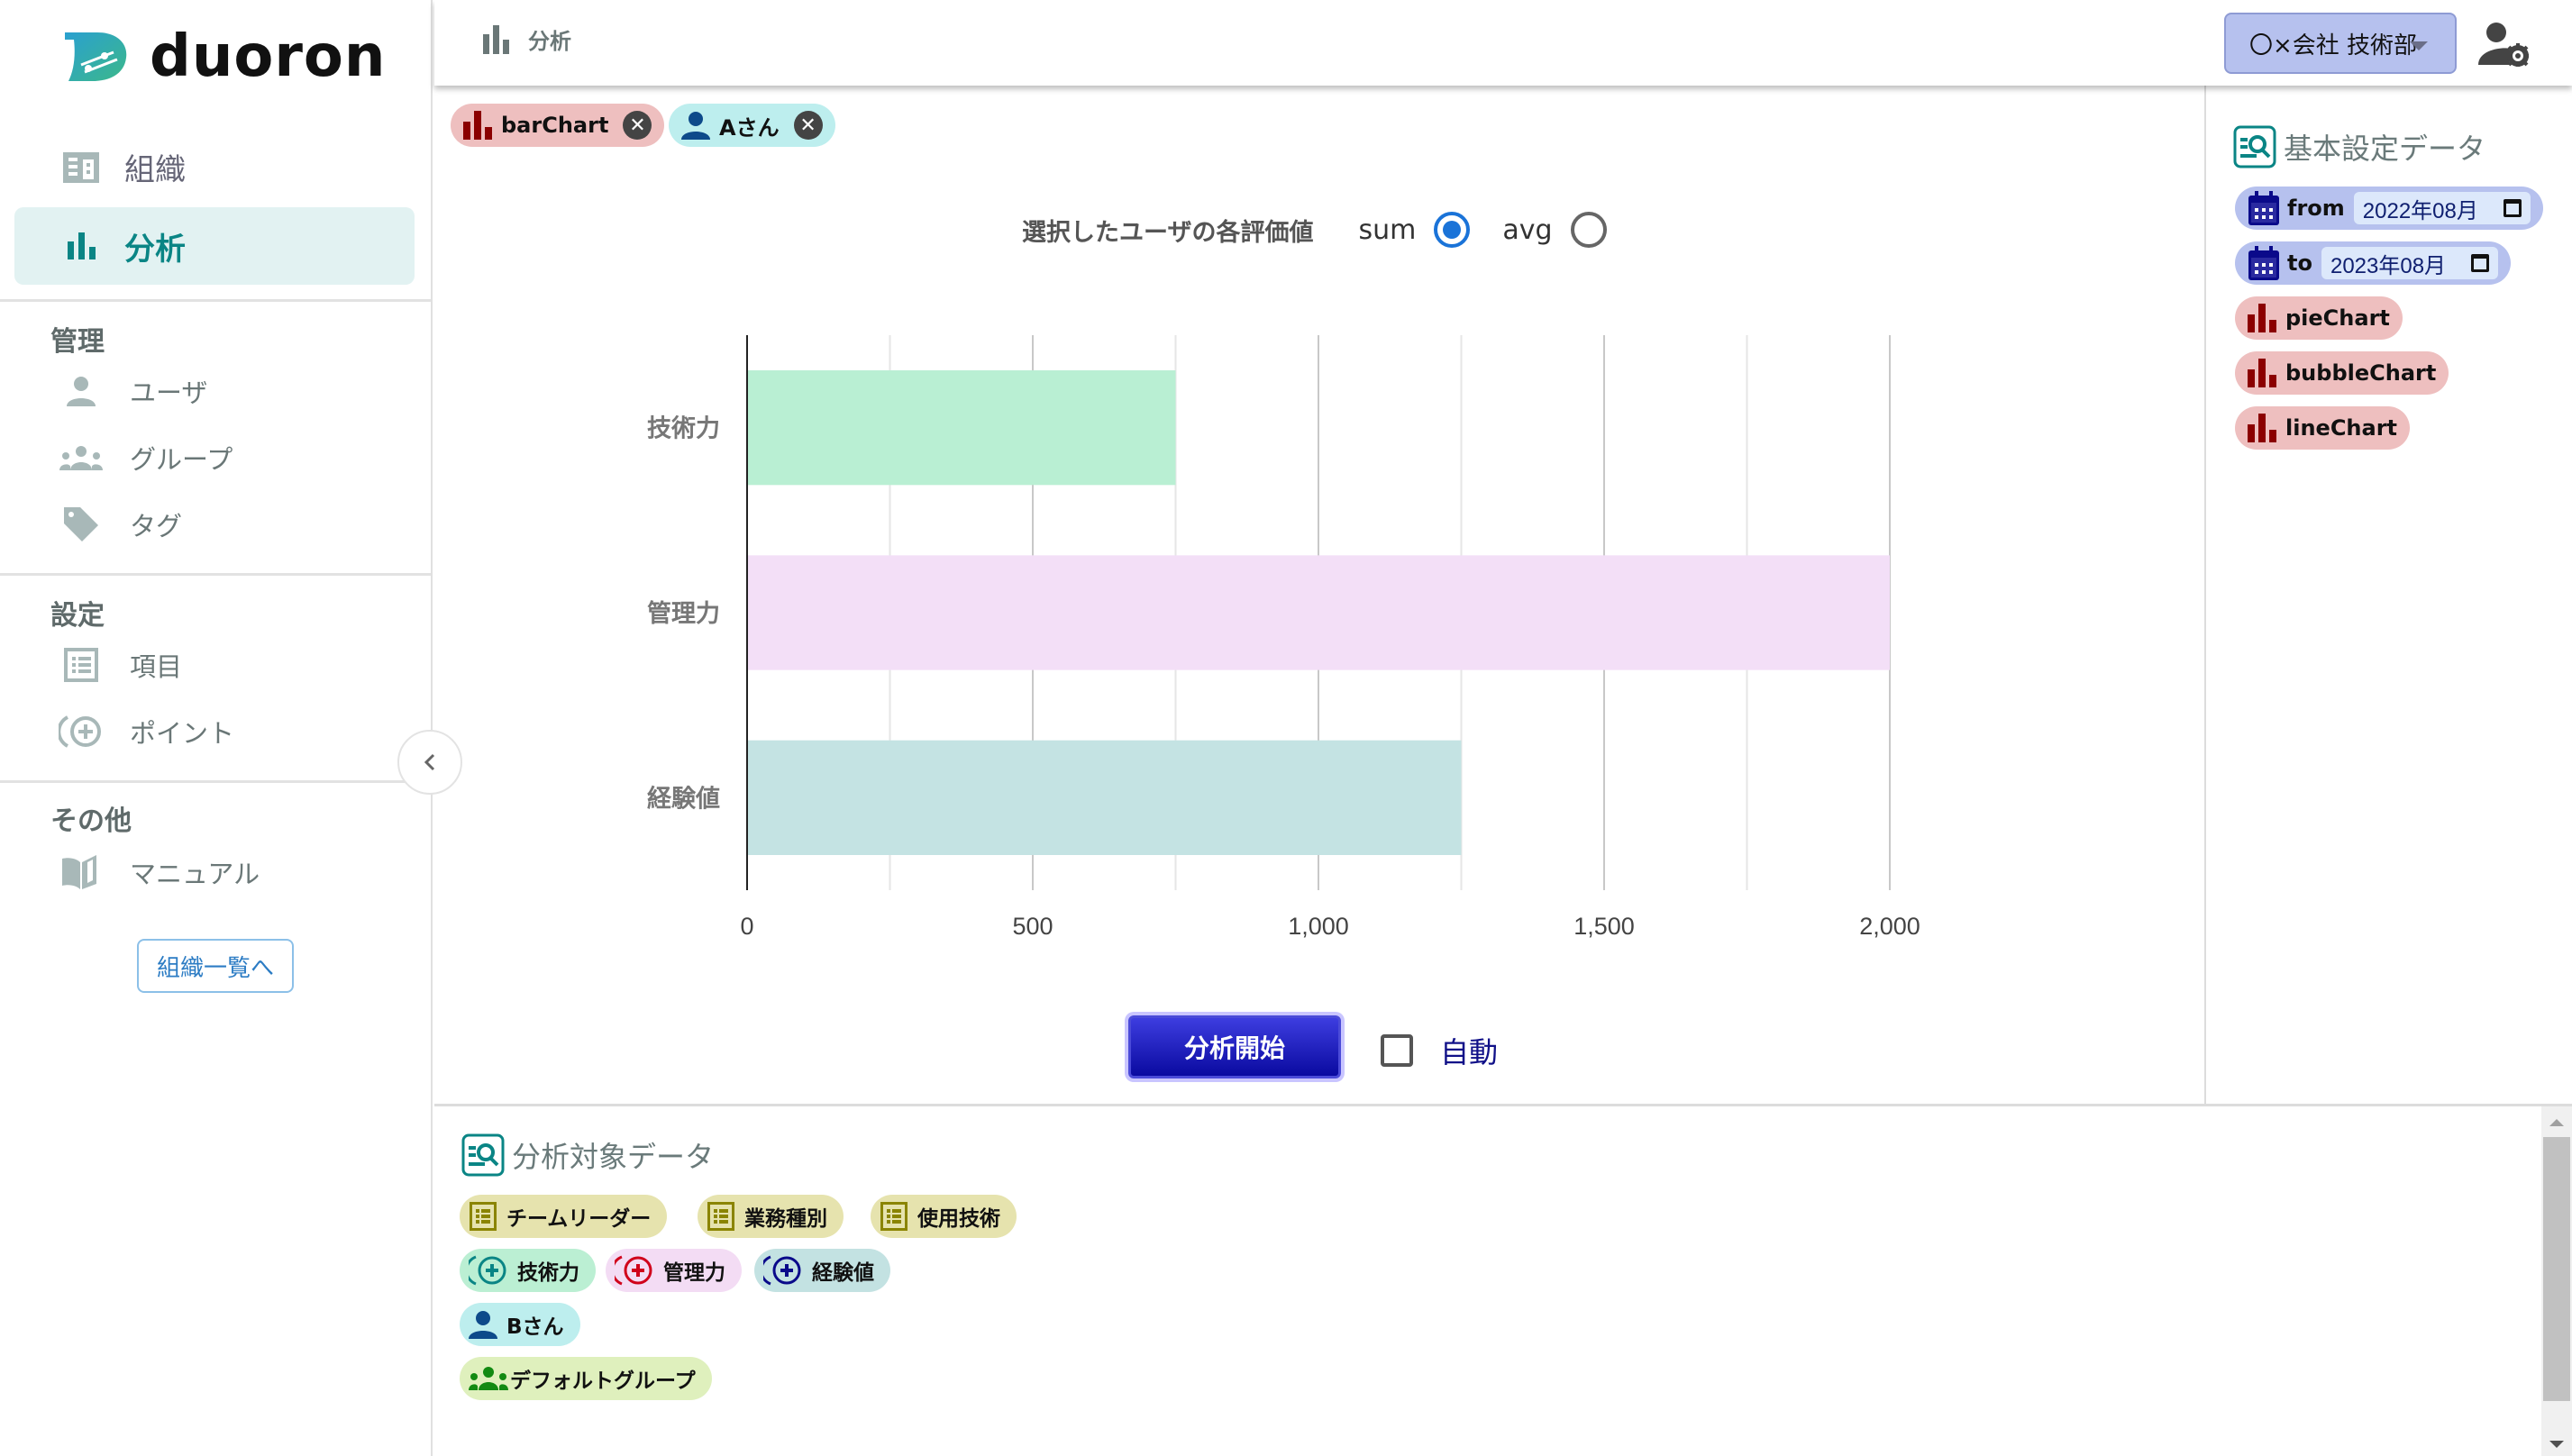 This screenshot has width=2572, height=1456. I want to click on point-chip: 技術力, so click(528, 1271).